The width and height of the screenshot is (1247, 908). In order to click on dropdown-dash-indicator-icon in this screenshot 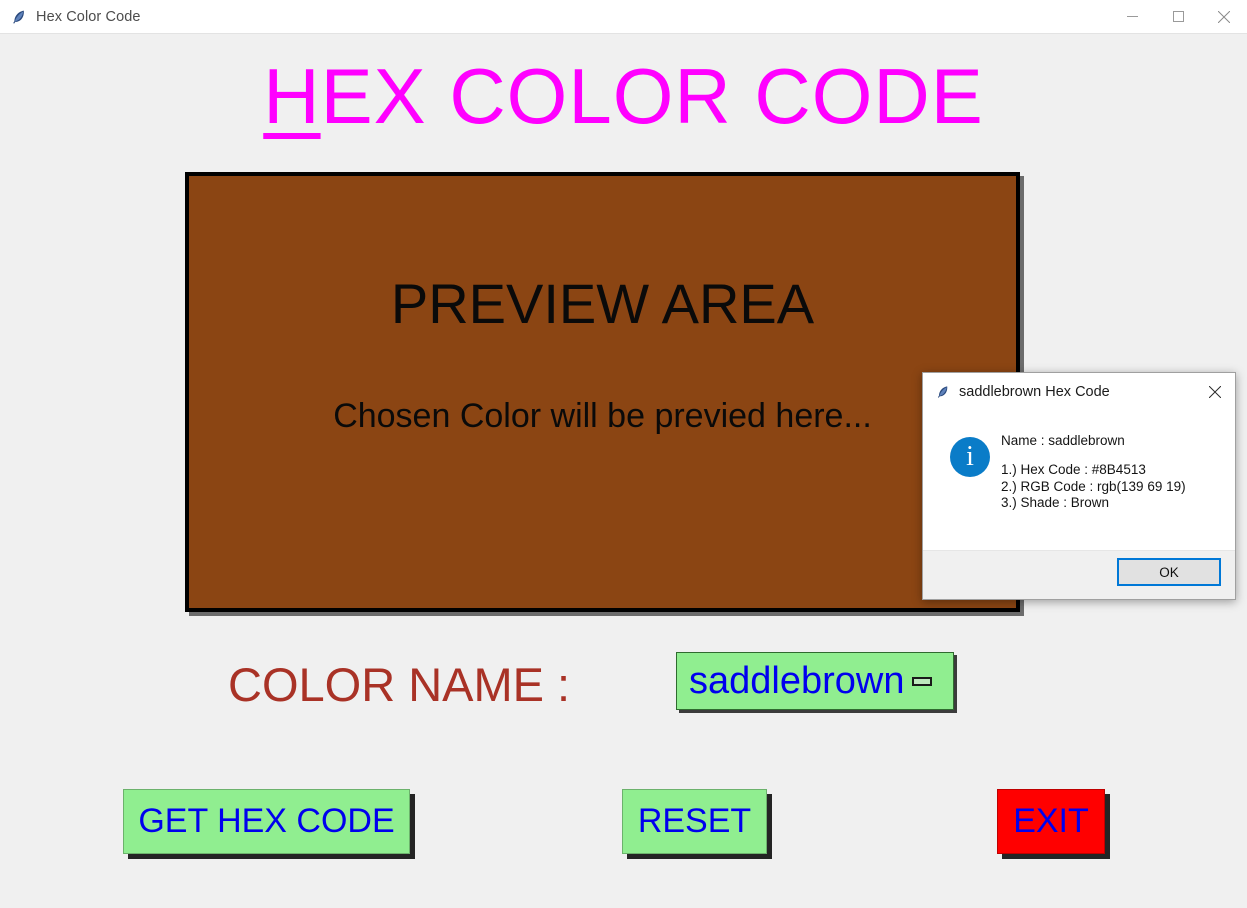, I will do `click(922, 681)`.